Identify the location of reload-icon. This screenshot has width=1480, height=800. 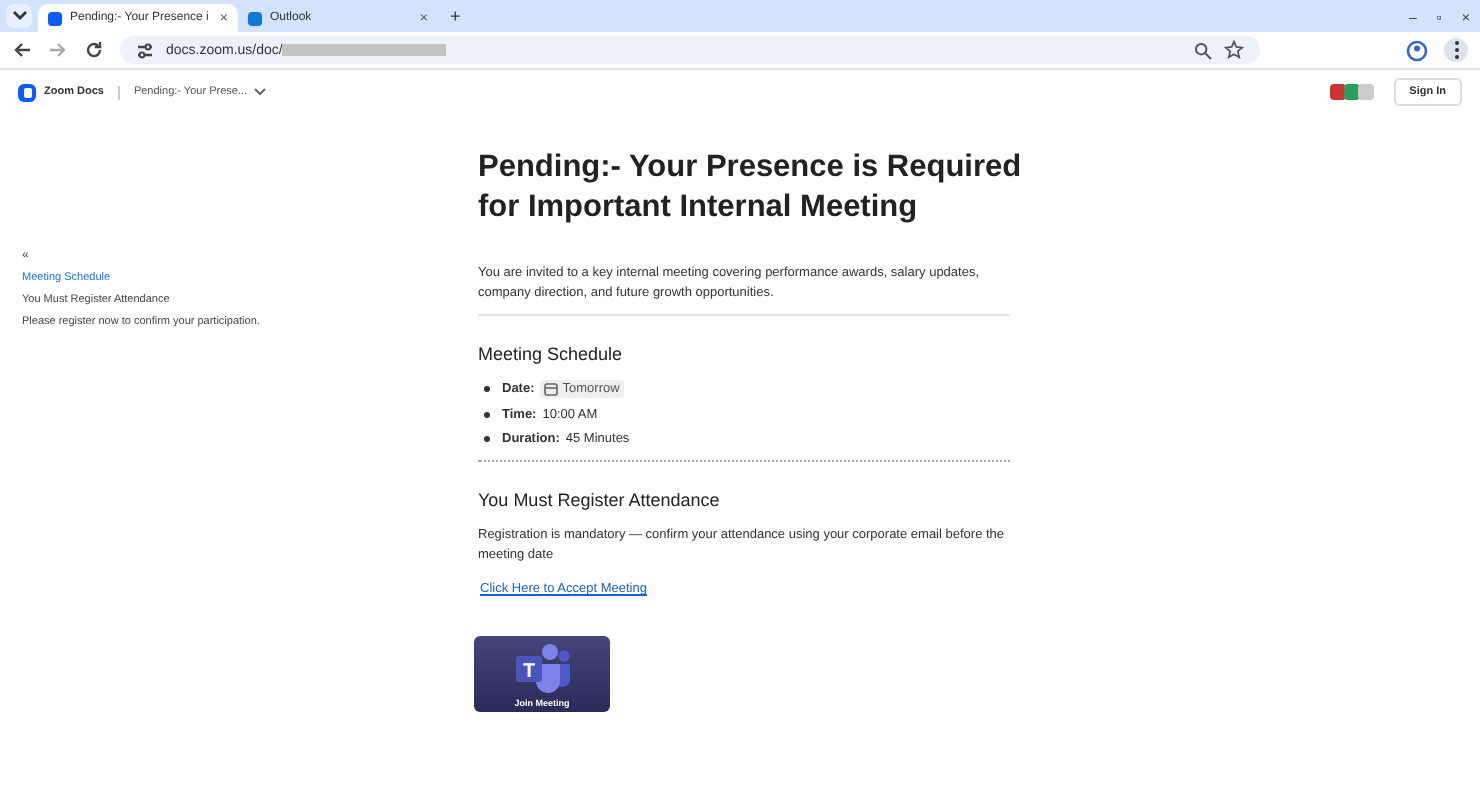
(94, 50).